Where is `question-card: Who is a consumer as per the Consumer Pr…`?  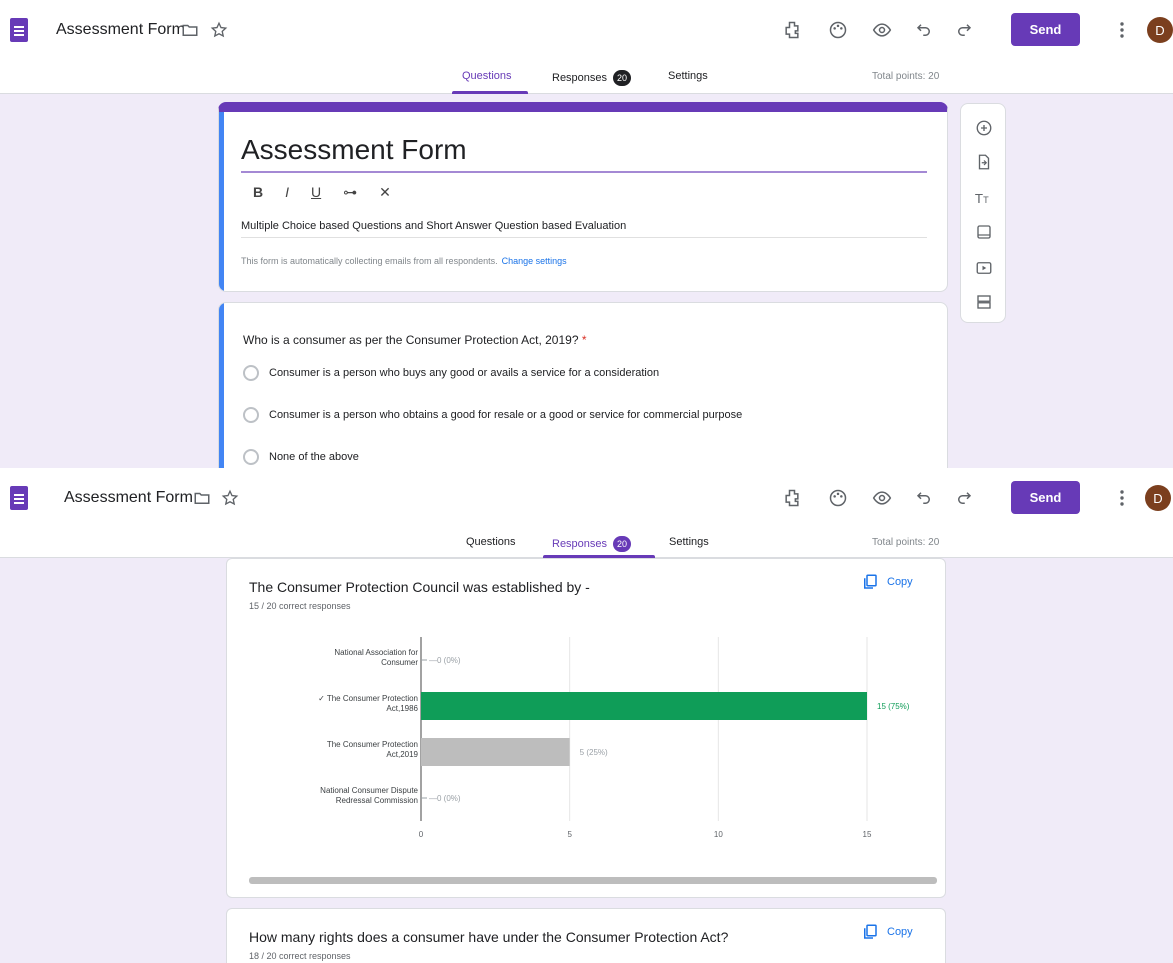 question-card: Who is a consumer as per the Consumer Pr… is located at coordinates (583, 385).